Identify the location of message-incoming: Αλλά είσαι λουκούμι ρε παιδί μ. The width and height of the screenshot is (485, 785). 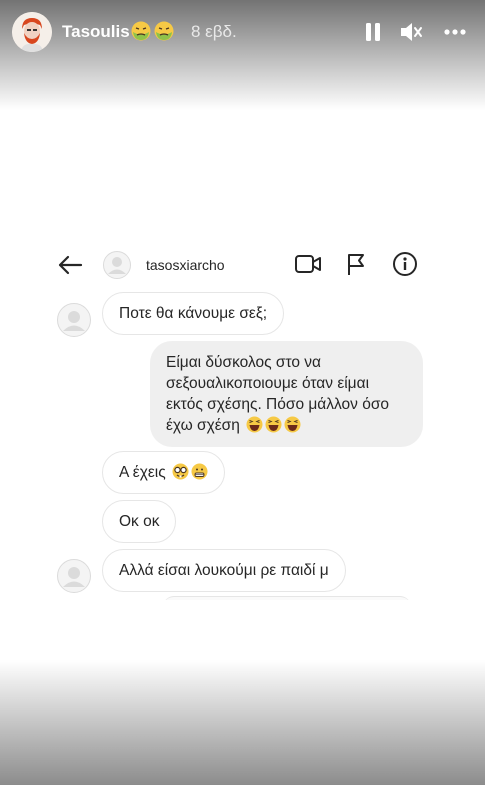
(224, 570).